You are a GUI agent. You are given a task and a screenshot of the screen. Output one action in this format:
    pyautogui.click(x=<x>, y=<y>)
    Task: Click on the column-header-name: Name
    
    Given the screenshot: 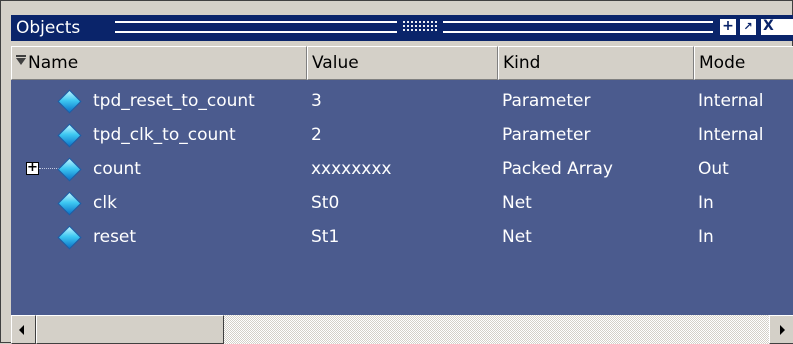 What is the action you would take?
    pyautogui.click(x=159, y=63)
    